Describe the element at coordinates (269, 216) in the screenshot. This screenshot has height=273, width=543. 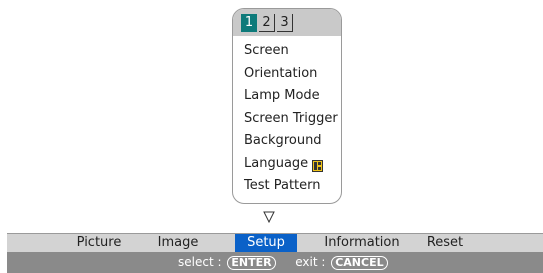
I see `down-triangle-icon` at that location.